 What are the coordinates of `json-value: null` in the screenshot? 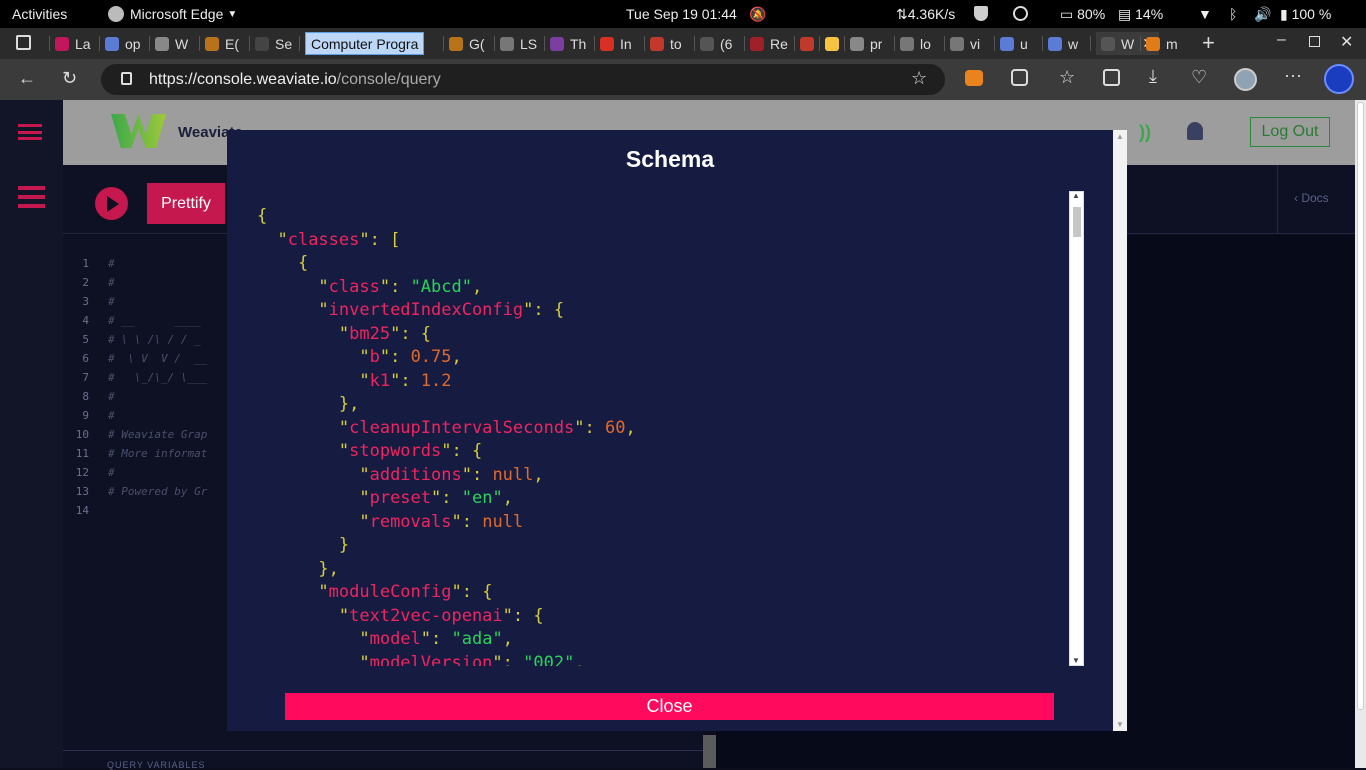 It's located at (513, 474).